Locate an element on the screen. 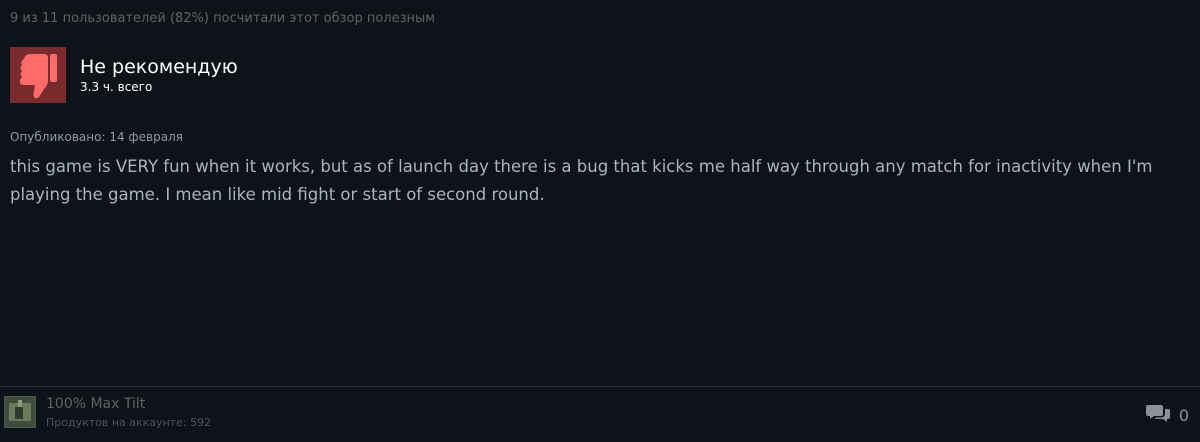 Image resolution: width=1200 pixels, height=442 pixels. thumbs-down-icon is located at coordinates (38, 75).